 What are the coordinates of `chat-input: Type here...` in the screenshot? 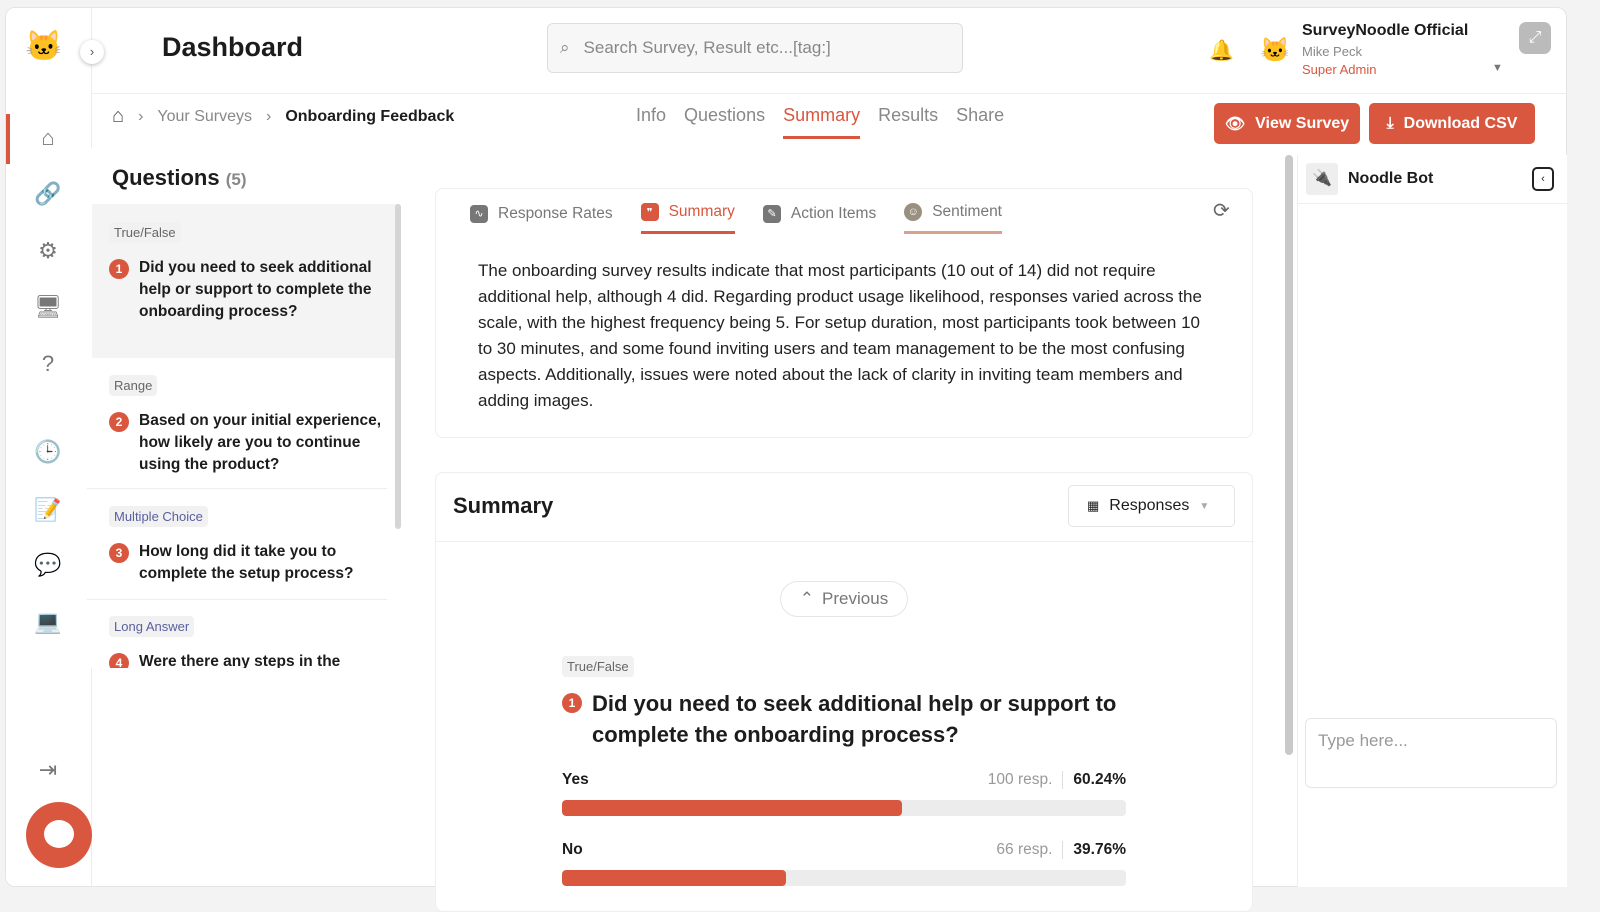 It's located at (1431, 753).